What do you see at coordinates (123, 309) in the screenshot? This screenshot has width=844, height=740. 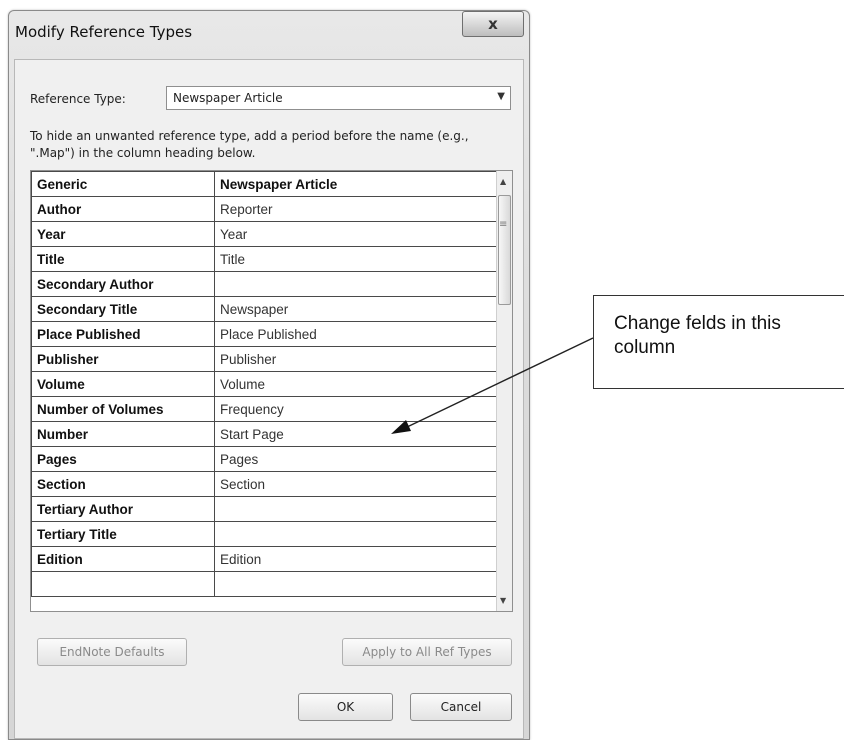 I see `generic-field-cell: Secondary Title` at bounding box center [123, 309].